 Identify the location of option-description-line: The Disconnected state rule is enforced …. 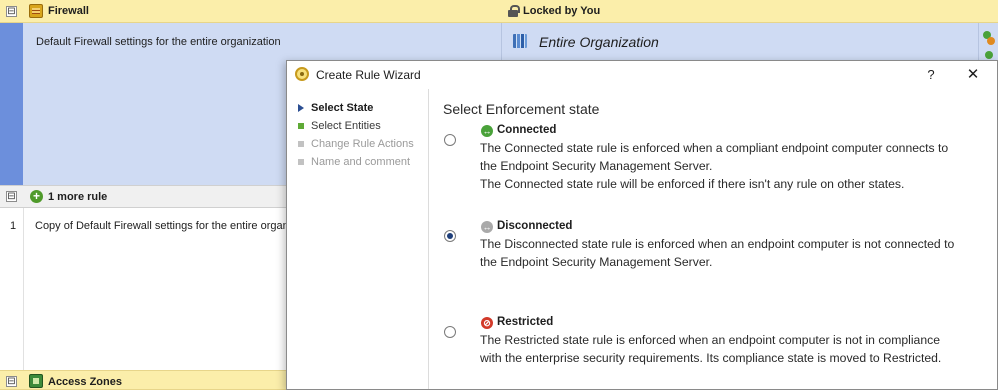
(717, 244).